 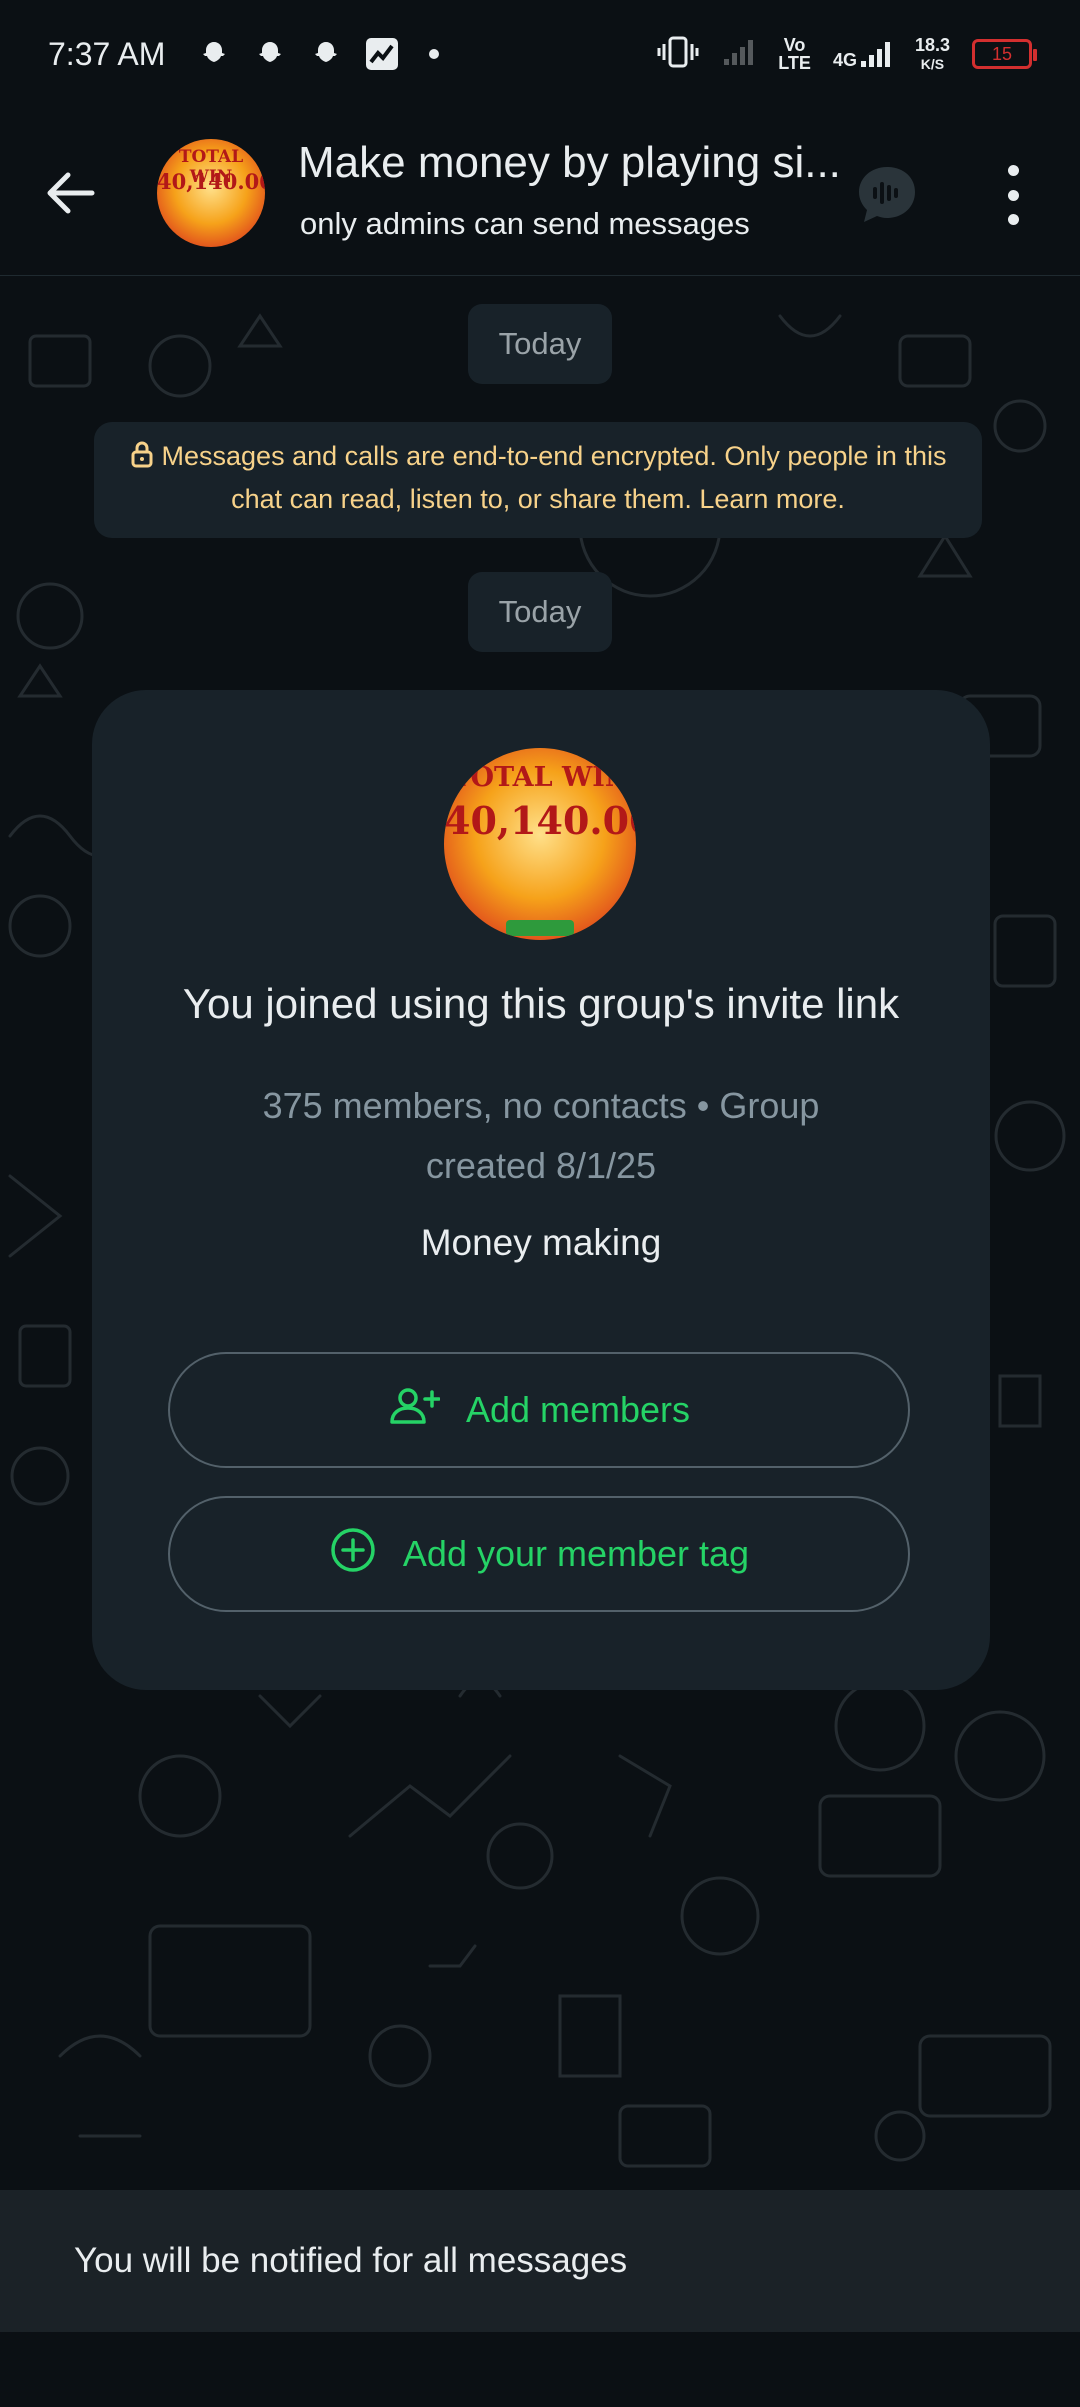 I want to click on group-description: Money making, so click(x=541, y=1242).